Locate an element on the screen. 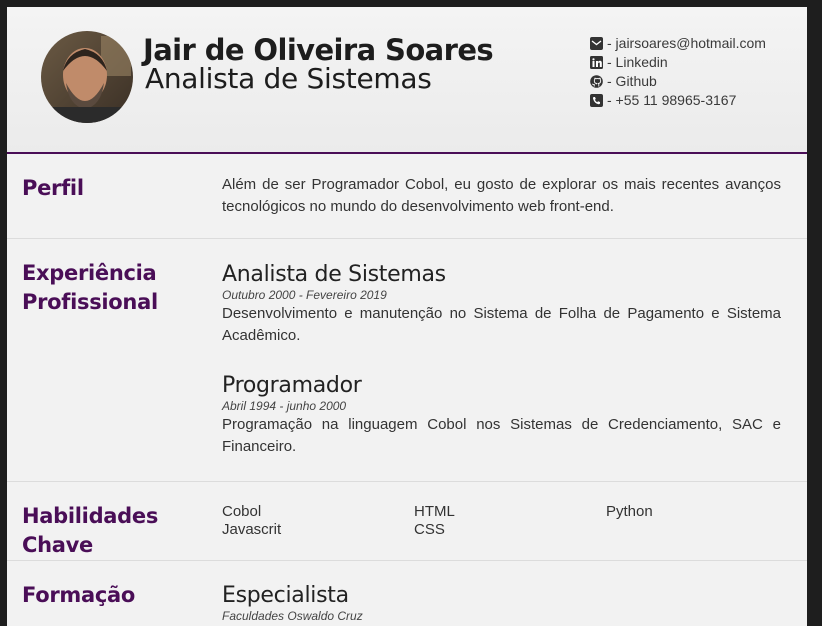 Image resolution: width=822 pixels, height=626 pixels. avatar is located at coordinates (87, 77).